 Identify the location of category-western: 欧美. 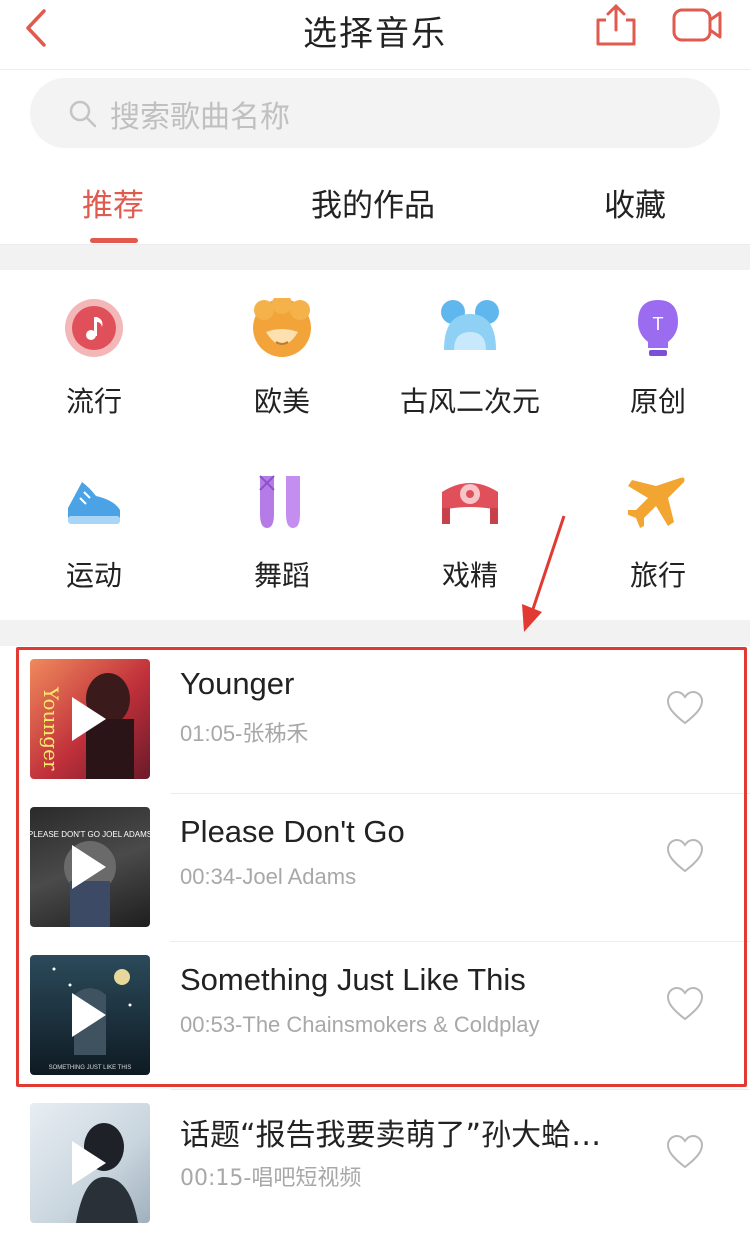
(282, 358).